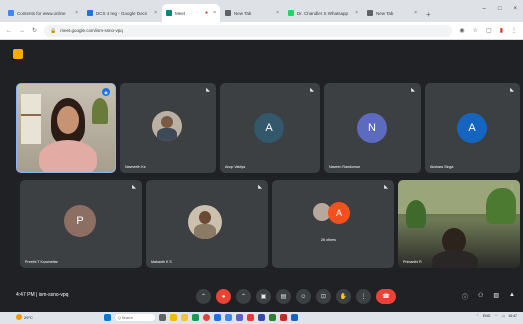 This screenshot has width=523, height=324. I want to click on back-icon: ←, so click(9, 31).